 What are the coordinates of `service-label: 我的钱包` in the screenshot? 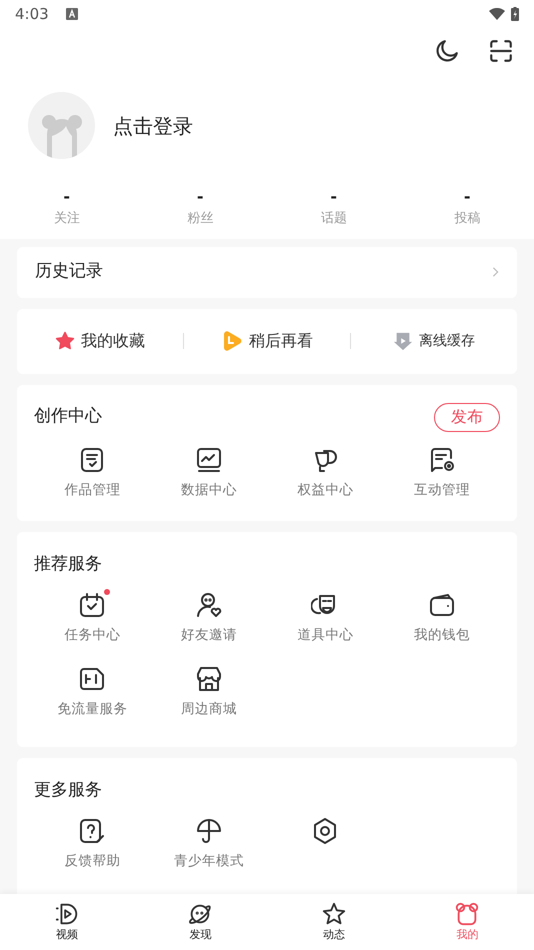 It's located at (442, 635).